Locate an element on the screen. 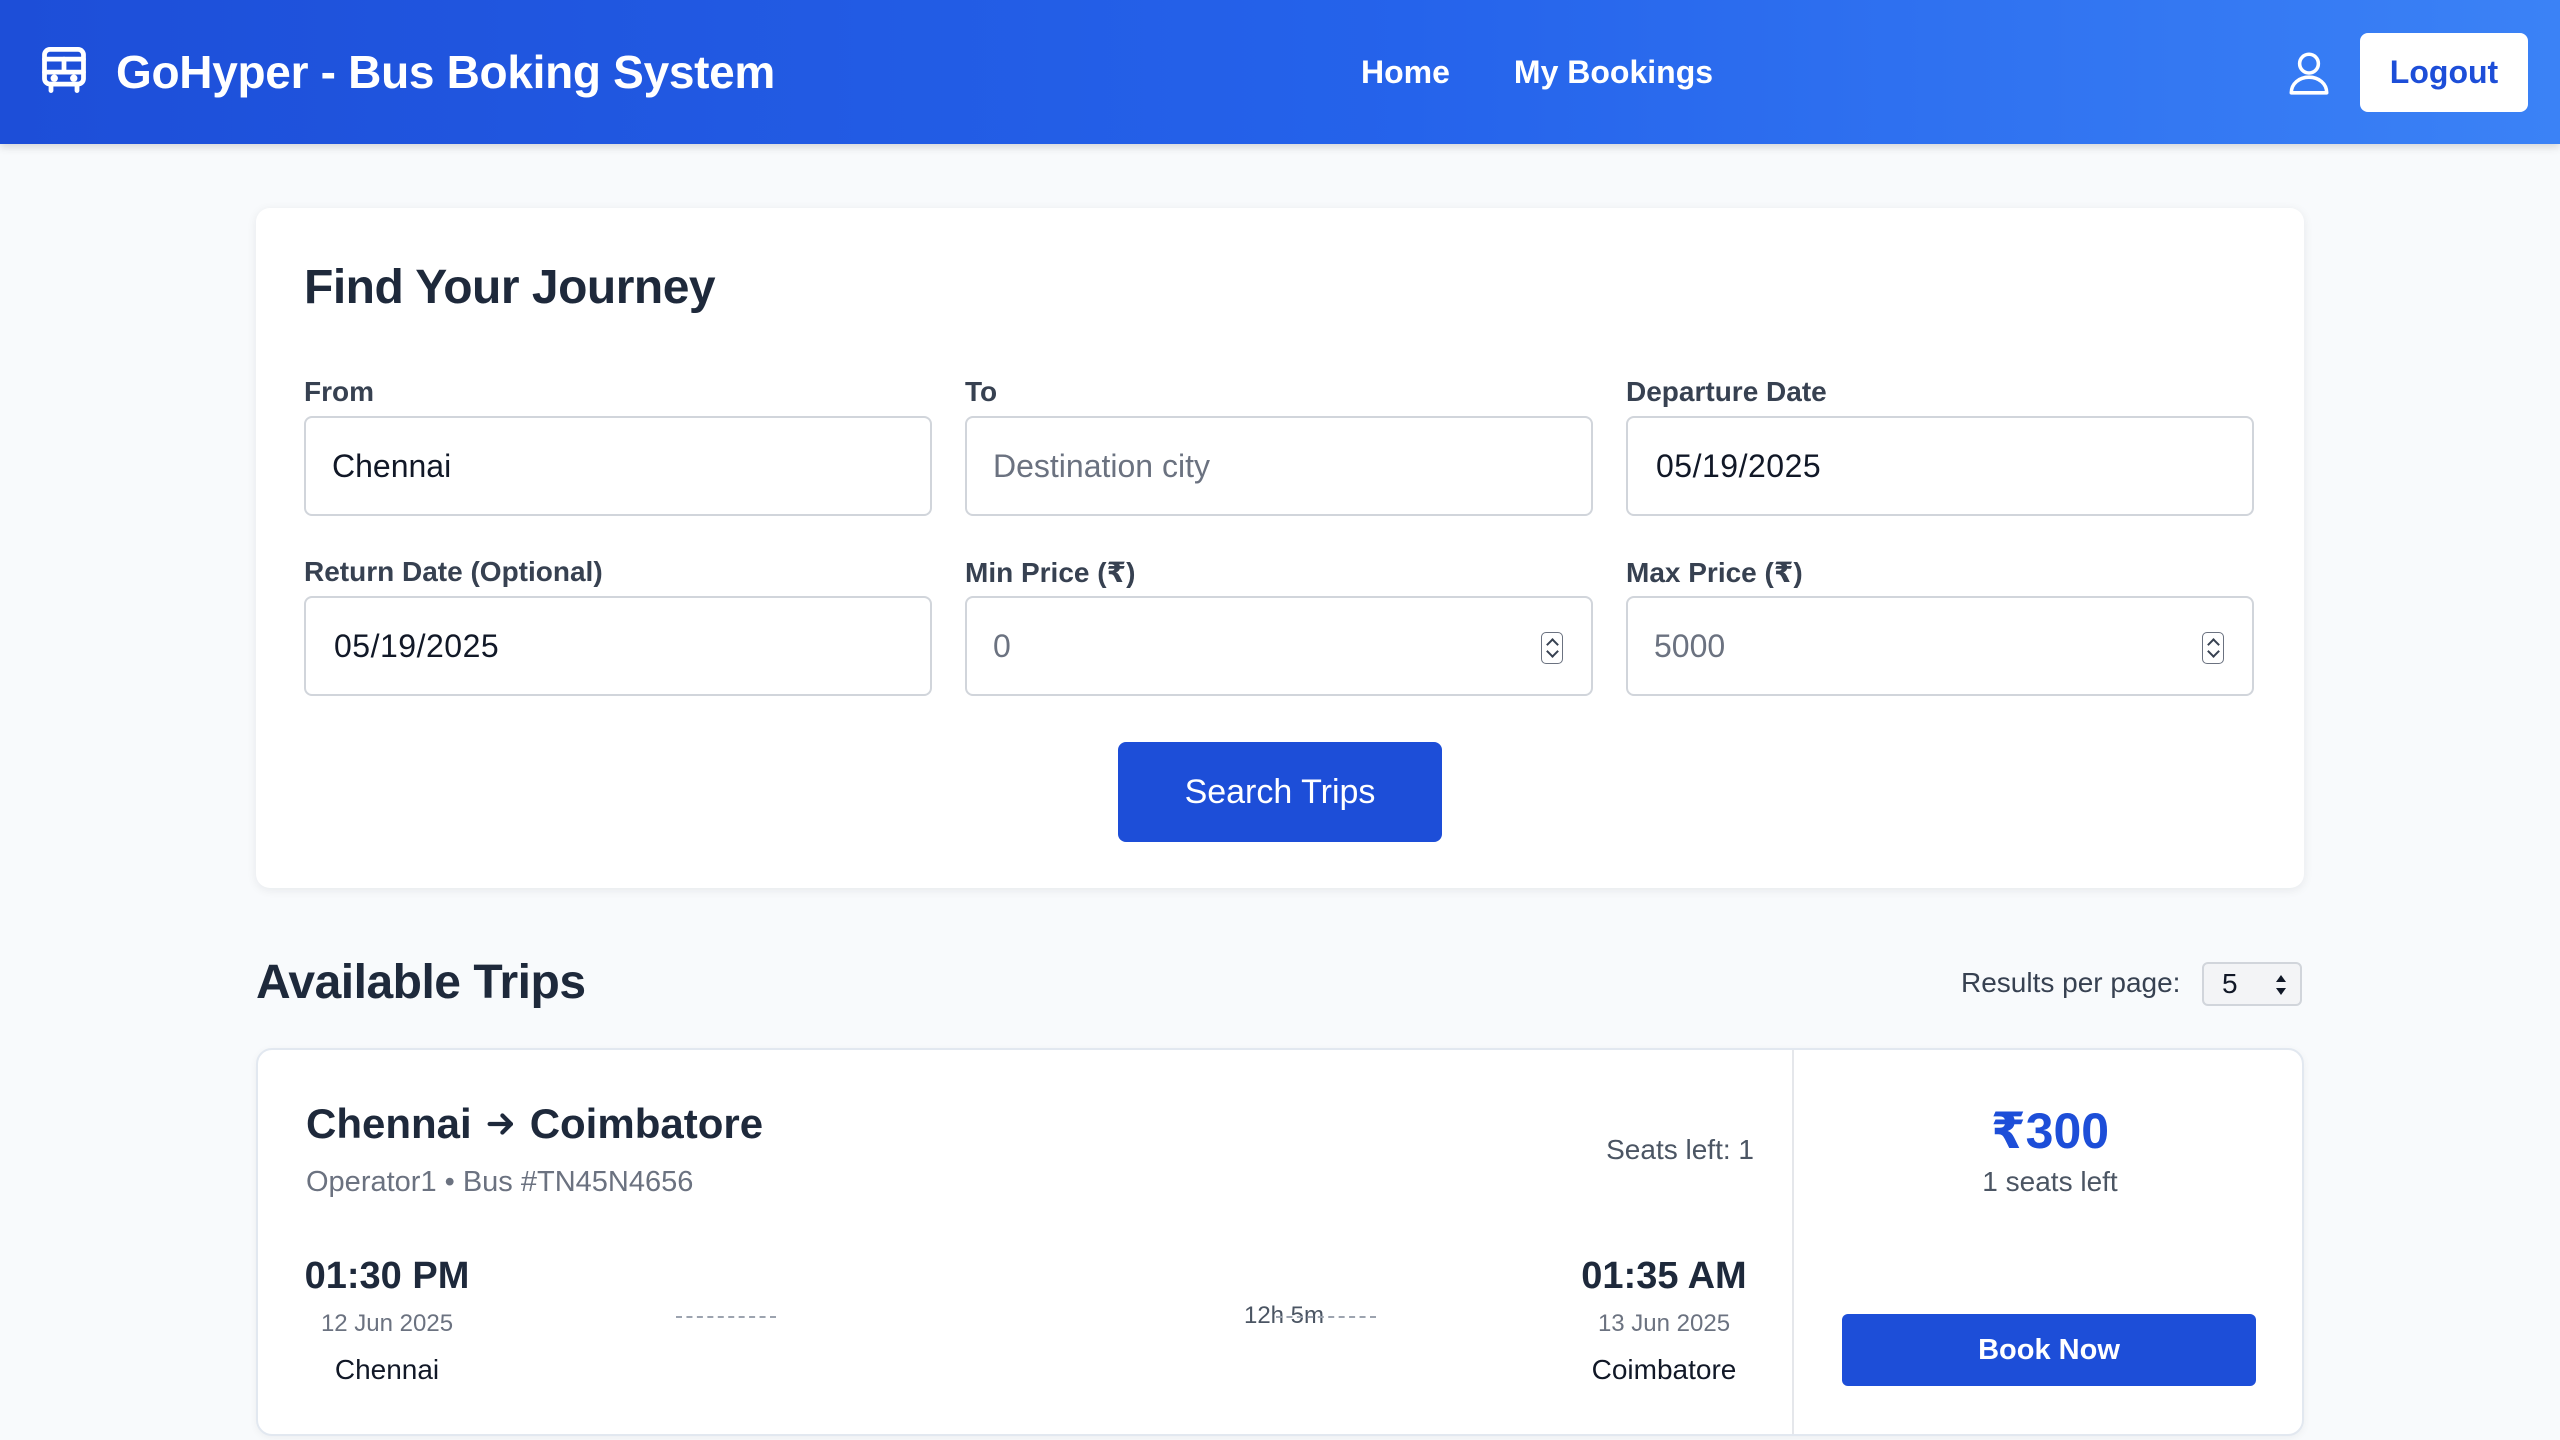  book-now-button: Book Now is located at coordinates (2049, 1350).